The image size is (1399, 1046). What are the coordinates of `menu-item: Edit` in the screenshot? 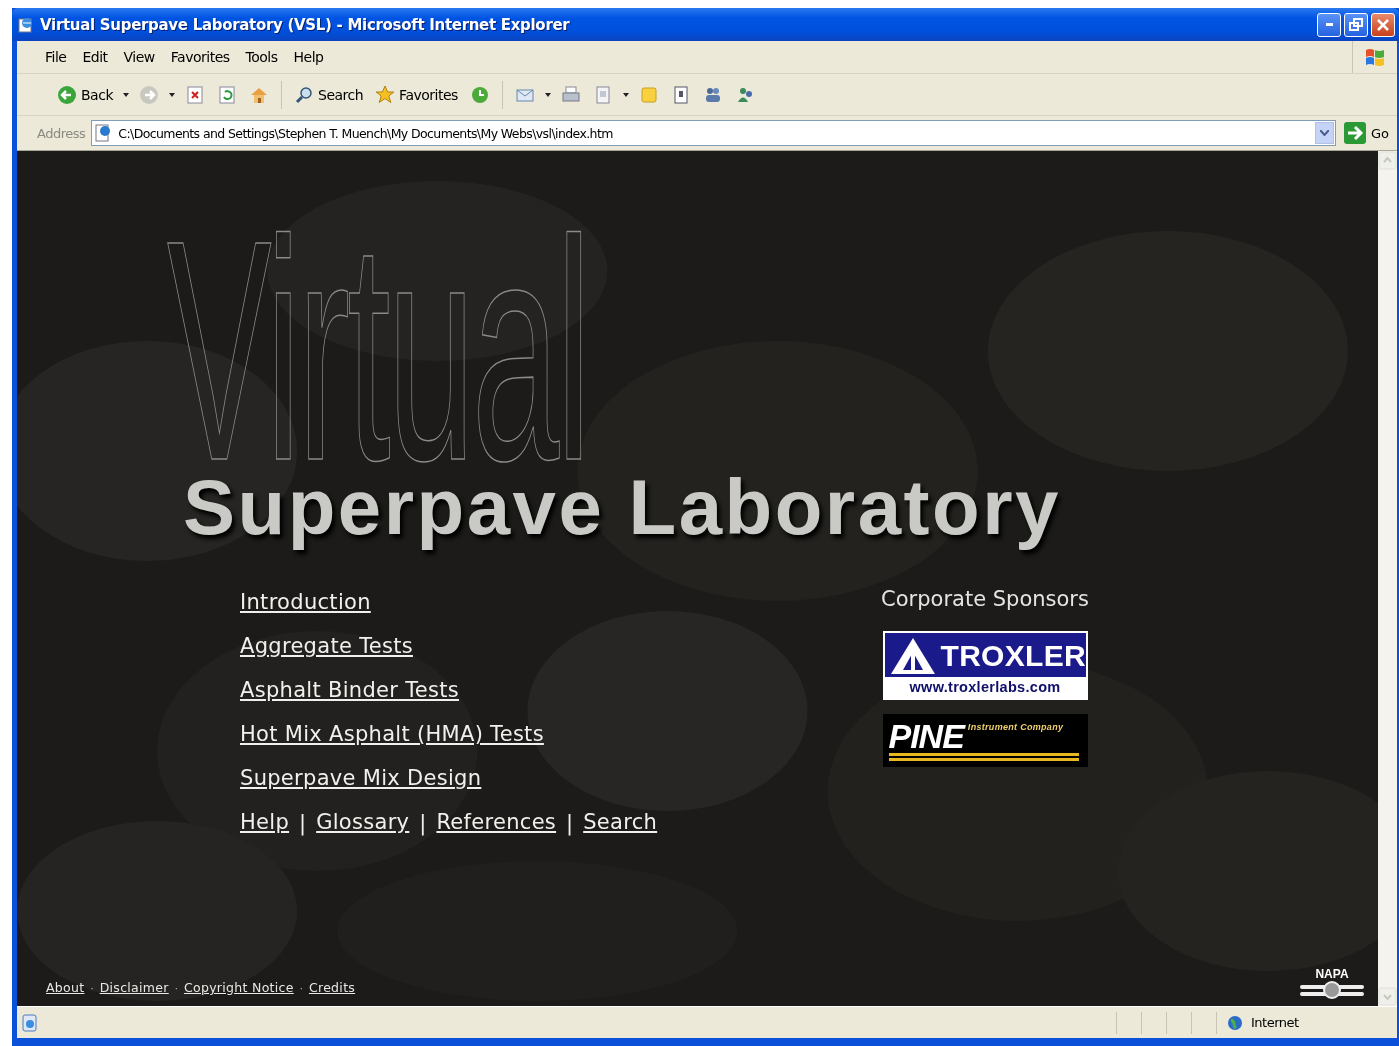 It's located at (95, 57).